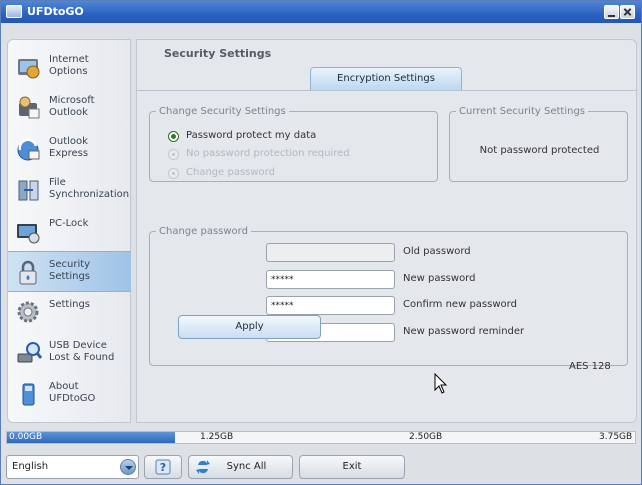 This screenshot has width=642, height=485. I want to click on sidebar-item-label: USB Device Lost & Found, so click(82, 351).